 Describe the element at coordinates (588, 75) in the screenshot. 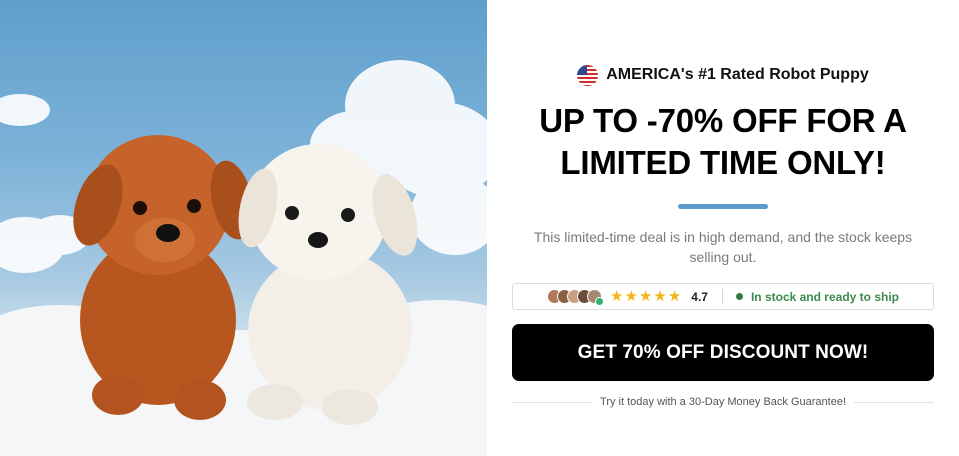

I see `us-flag-icon` at that location.